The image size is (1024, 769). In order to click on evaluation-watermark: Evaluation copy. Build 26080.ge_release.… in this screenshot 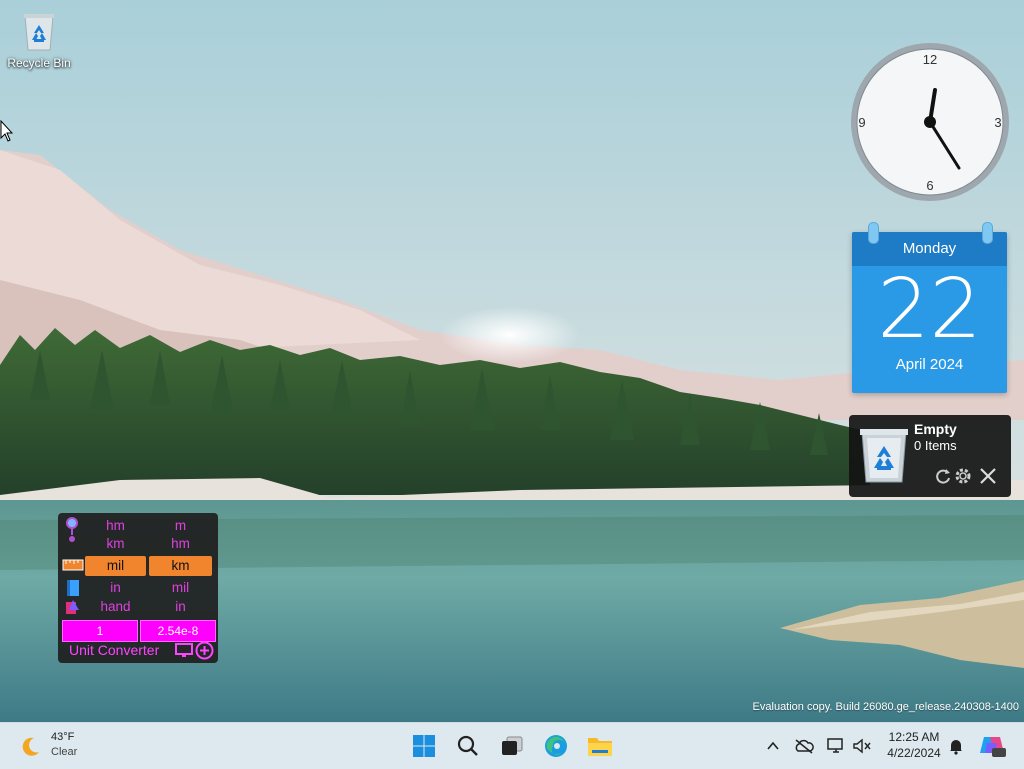, I will do `click(885, 707)`.